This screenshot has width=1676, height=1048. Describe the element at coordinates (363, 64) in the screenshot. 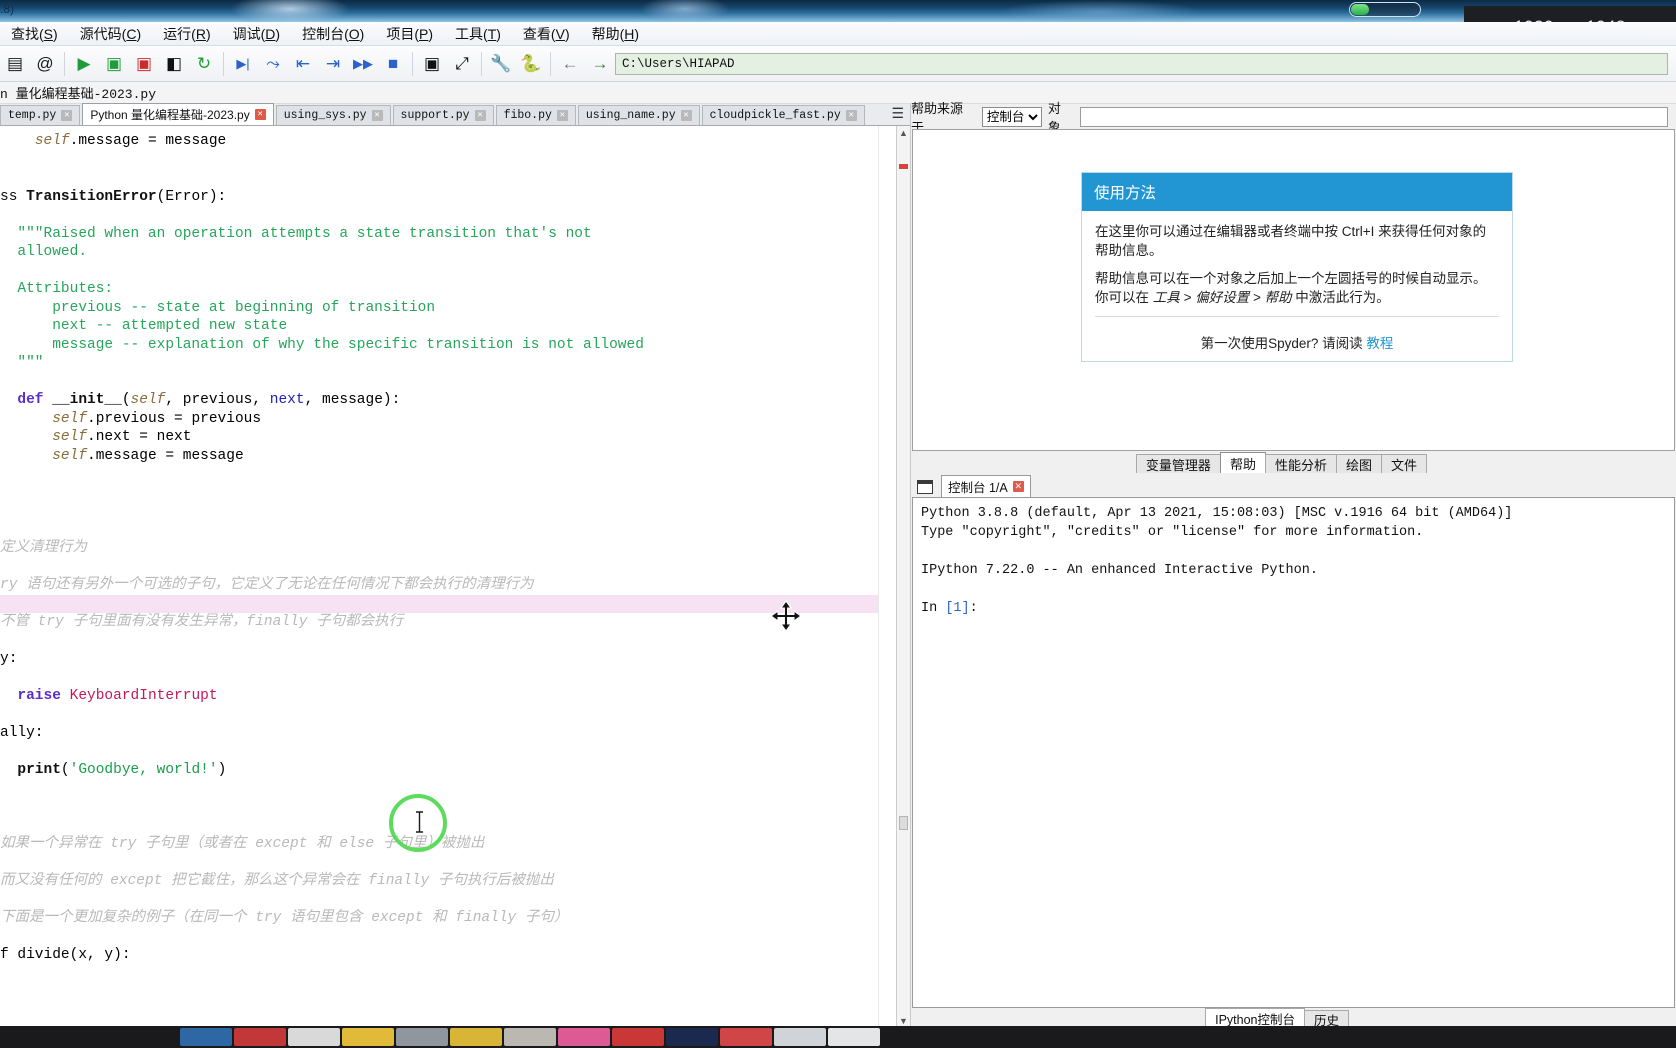

I see `continue-icon: ▶▶` at that location.